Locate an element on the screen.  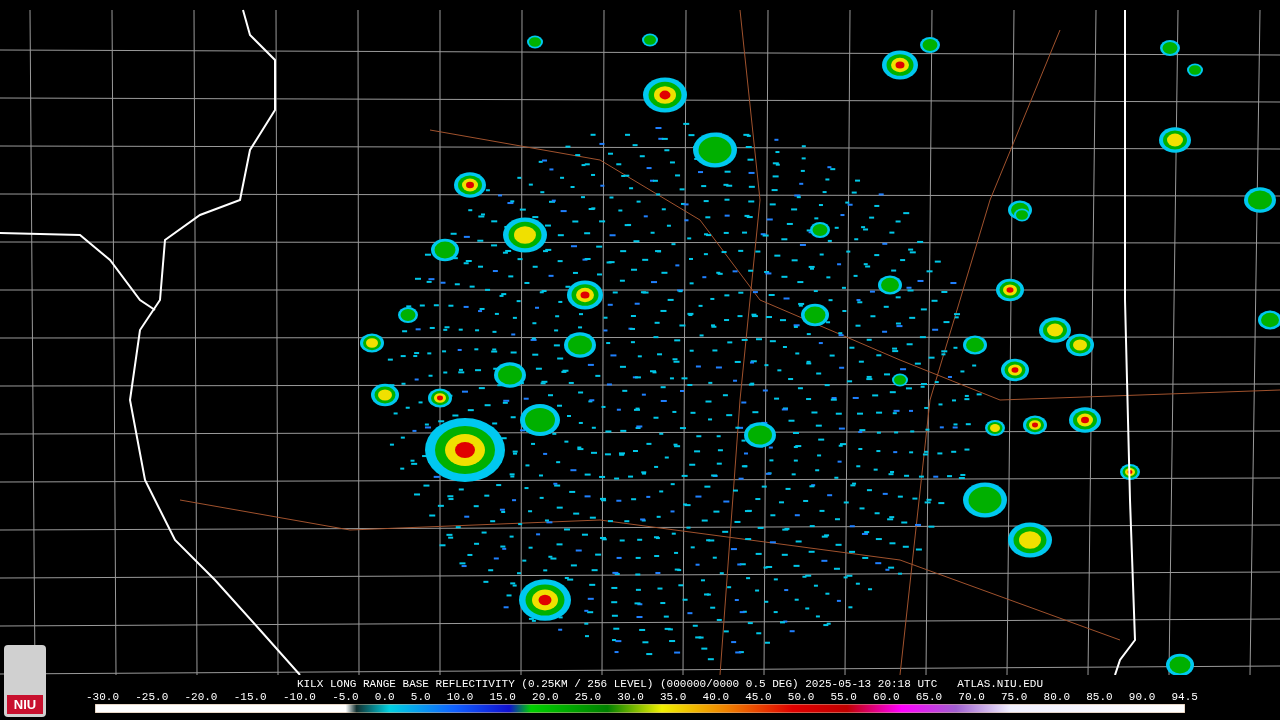
scale-tick-label: 70.0 is located at coordinates (971, 697).